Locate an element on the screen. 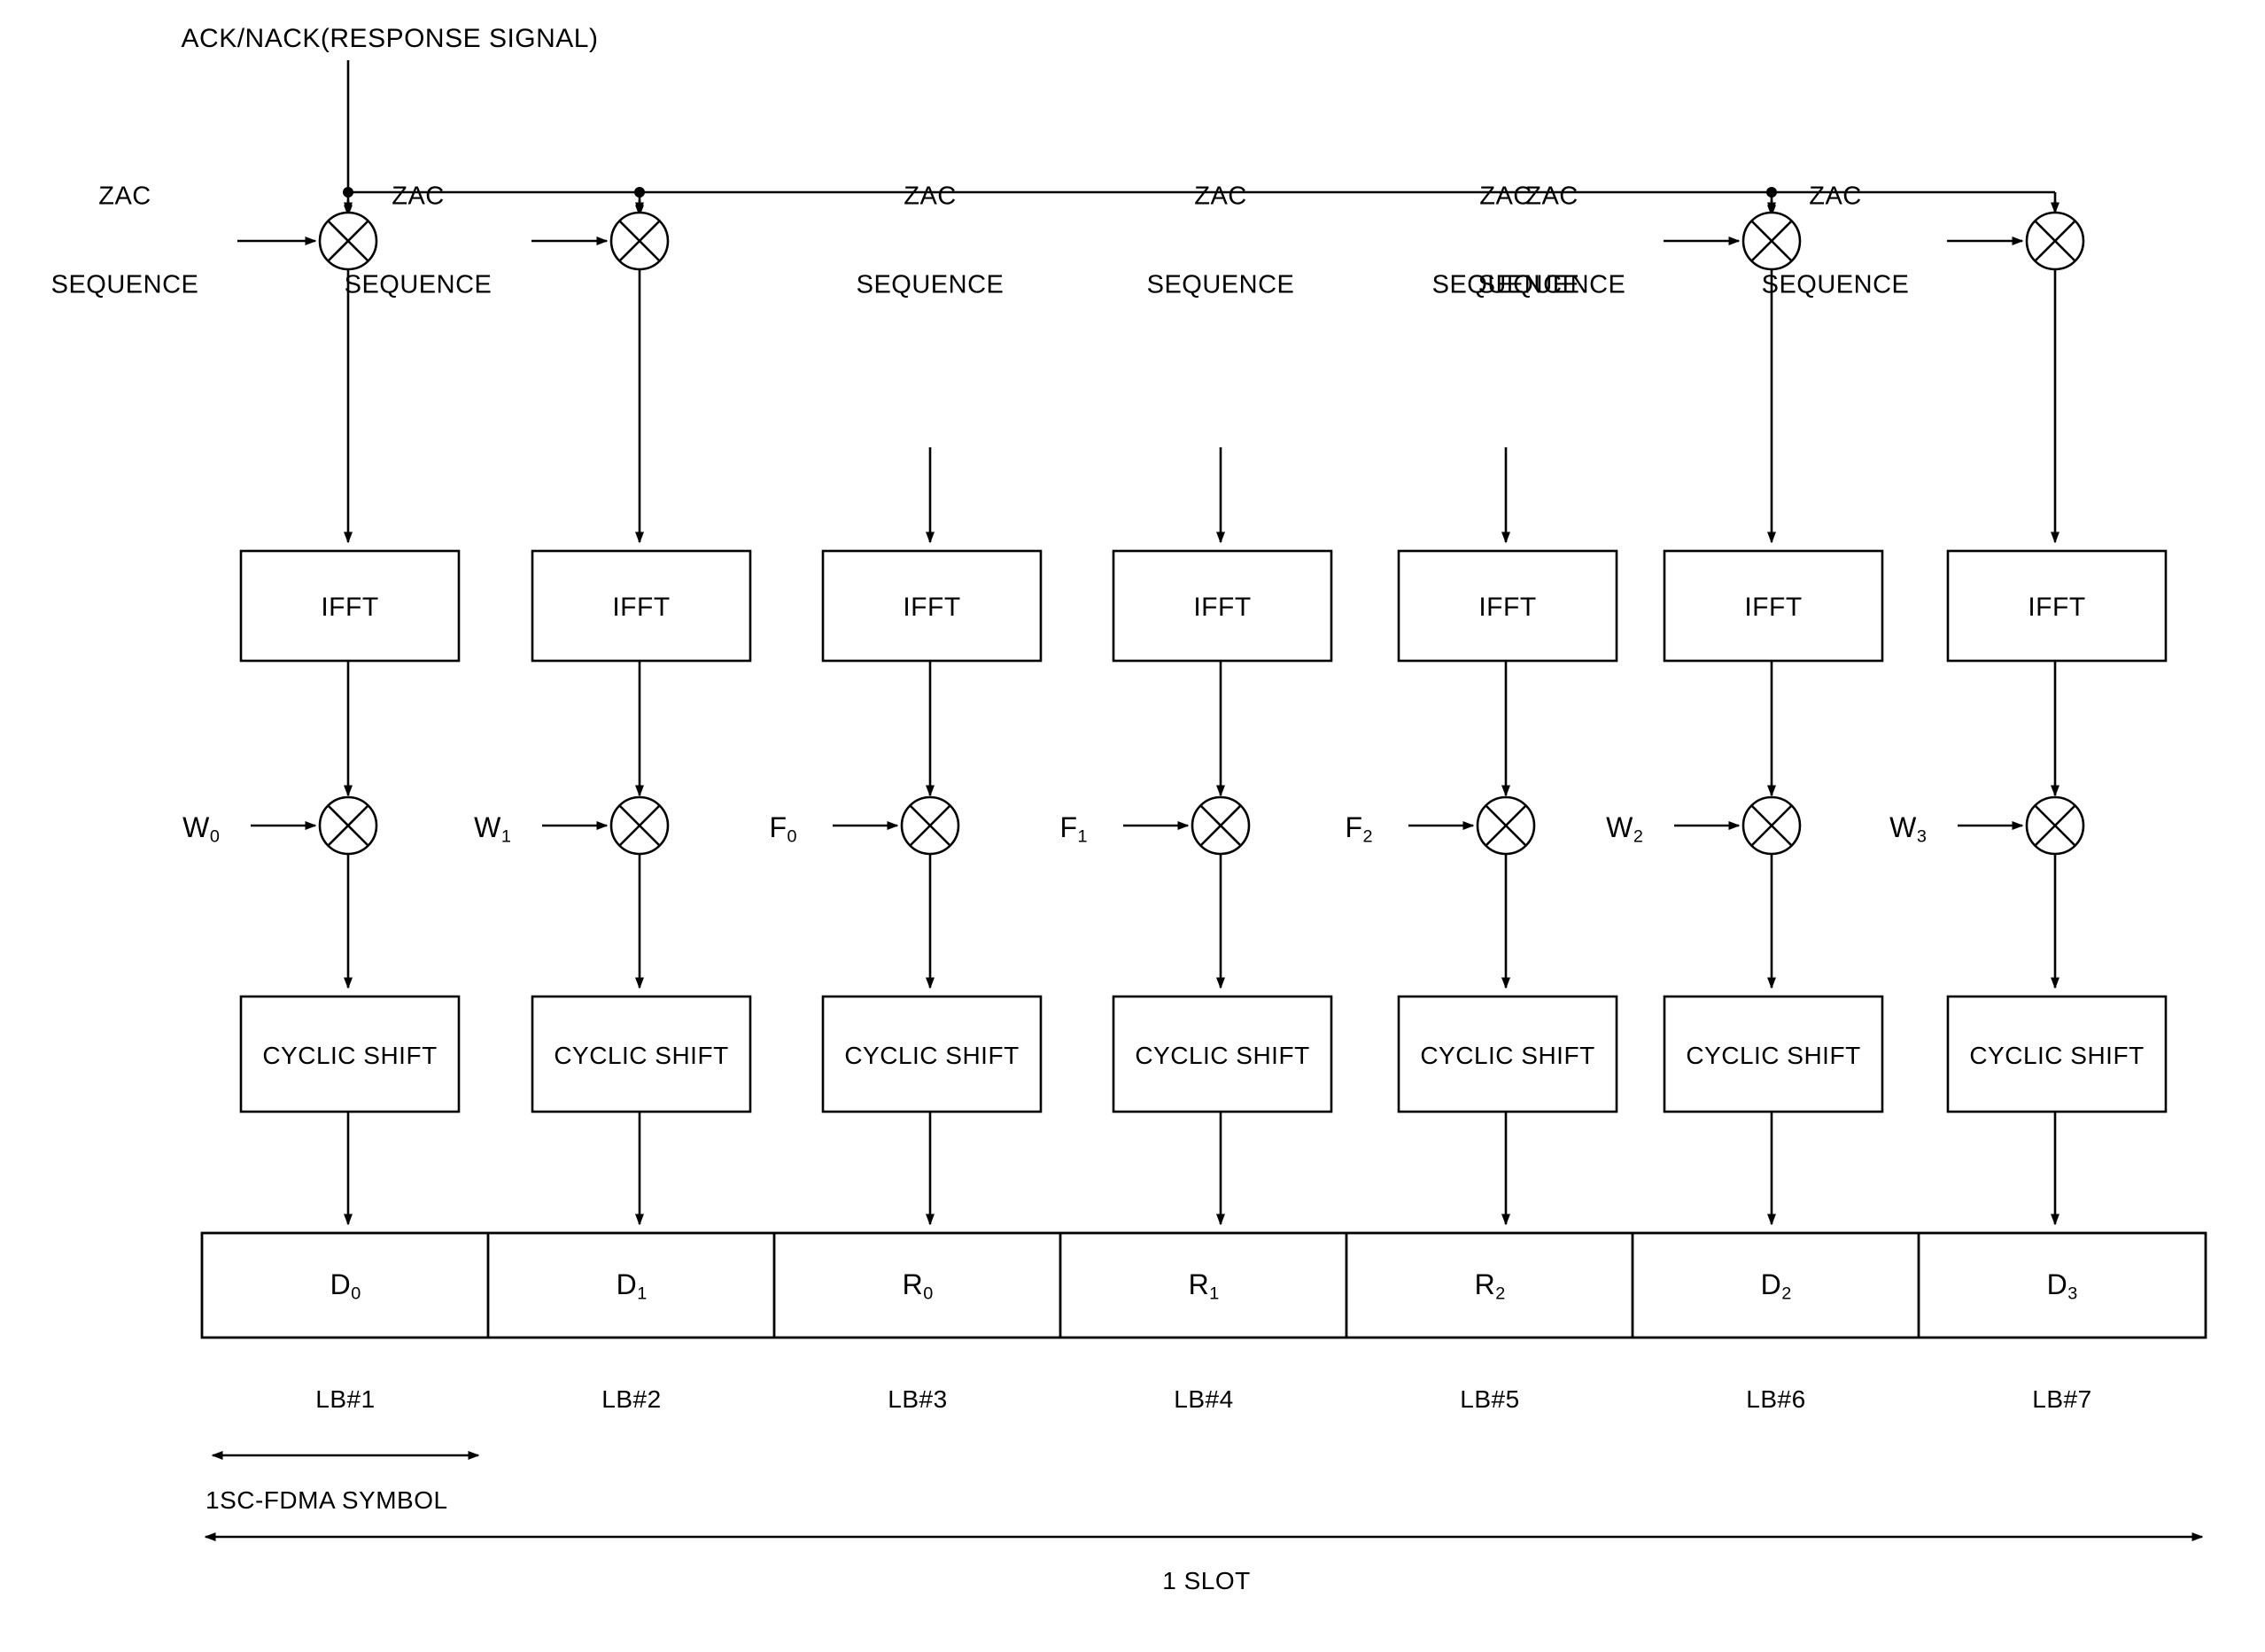 The height and width of the screenshot is (1652, 2265). weight-label-col-3: F0 is located at coordinates (782, 829).